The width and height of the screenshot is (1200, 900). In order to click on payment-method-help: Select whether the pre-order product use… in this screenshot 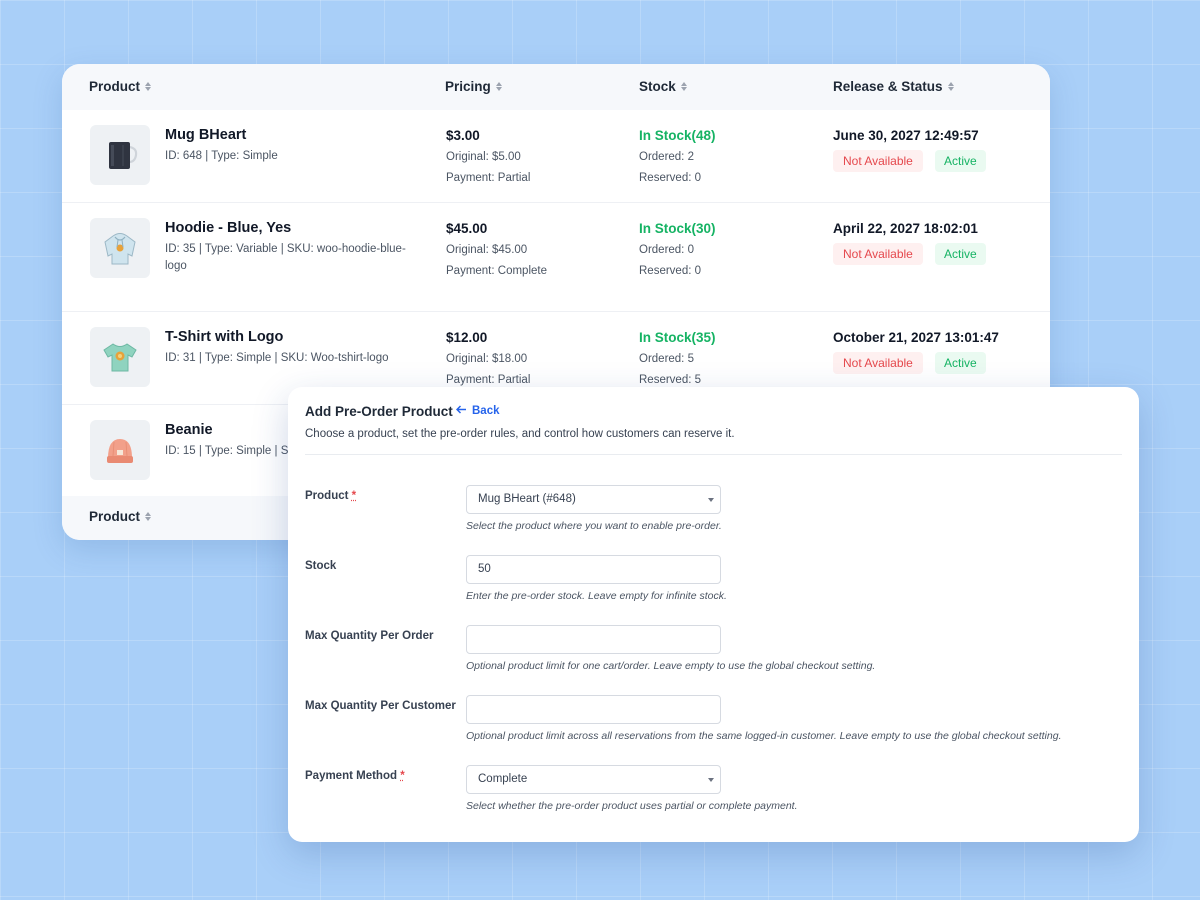, I will do `click(632, 806)`.